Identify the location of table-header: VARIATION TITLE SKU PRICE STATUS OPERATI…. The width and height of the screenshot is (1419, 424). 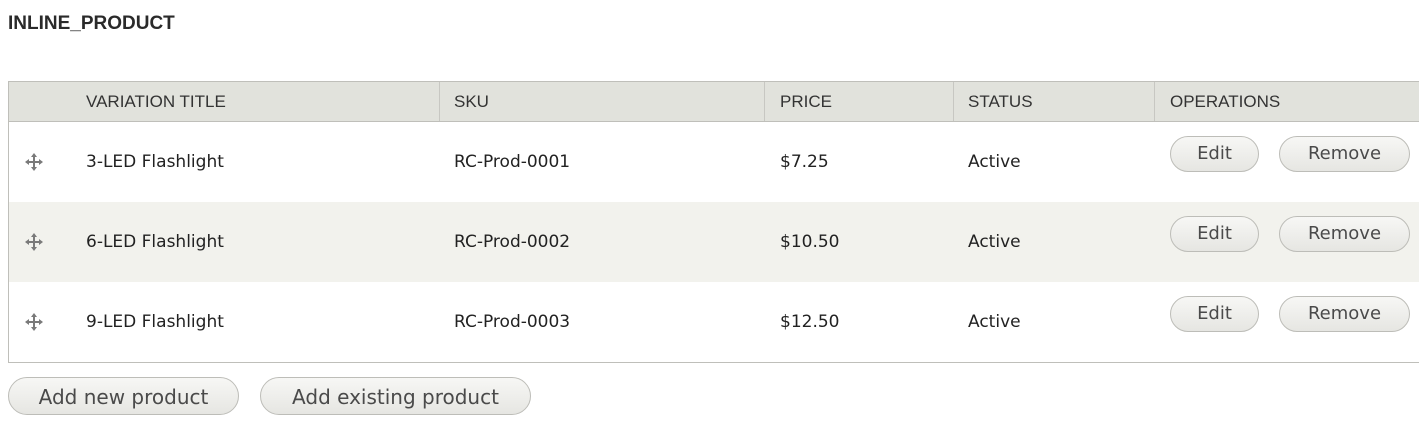
(714, 102).